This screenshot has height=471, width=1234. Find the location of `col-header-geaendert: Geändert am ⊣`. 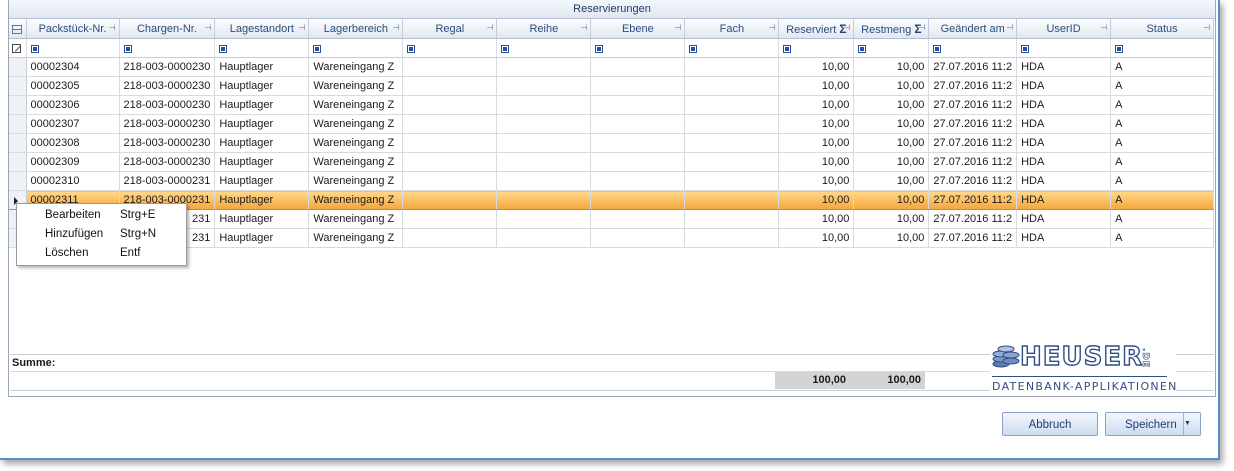

col-header-geaendert: Geändert am ⊣ is located at coordinates (973, 29).